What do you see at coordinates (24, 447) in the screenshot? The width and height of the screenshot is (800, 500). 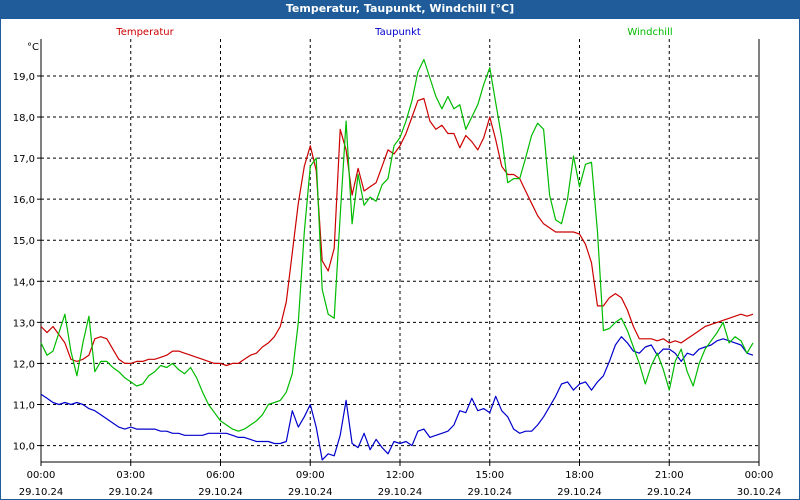 I see `y-tick-label: 10,0` at bounding box center [24, 447].